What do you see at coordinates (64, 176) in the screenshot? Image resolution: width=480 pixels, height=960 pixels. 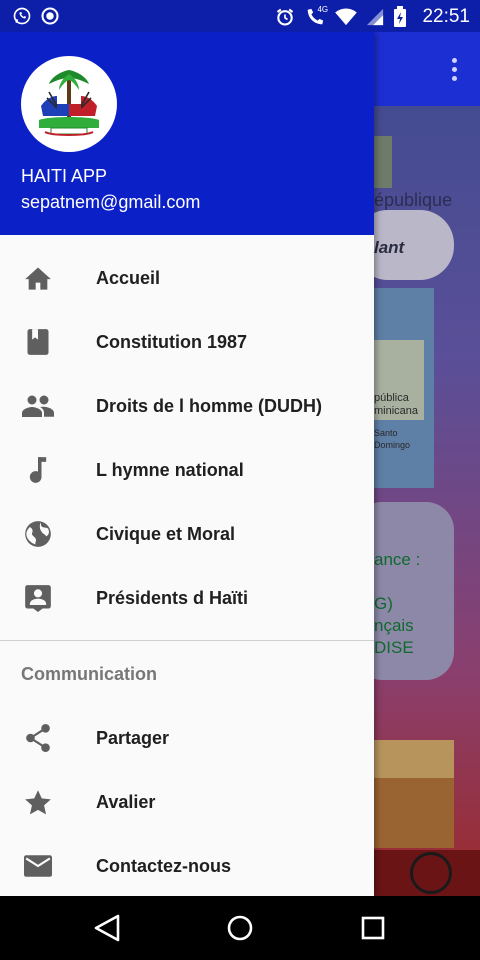 I see `app-name: HAITI APP` at bounding box center [64, 176].